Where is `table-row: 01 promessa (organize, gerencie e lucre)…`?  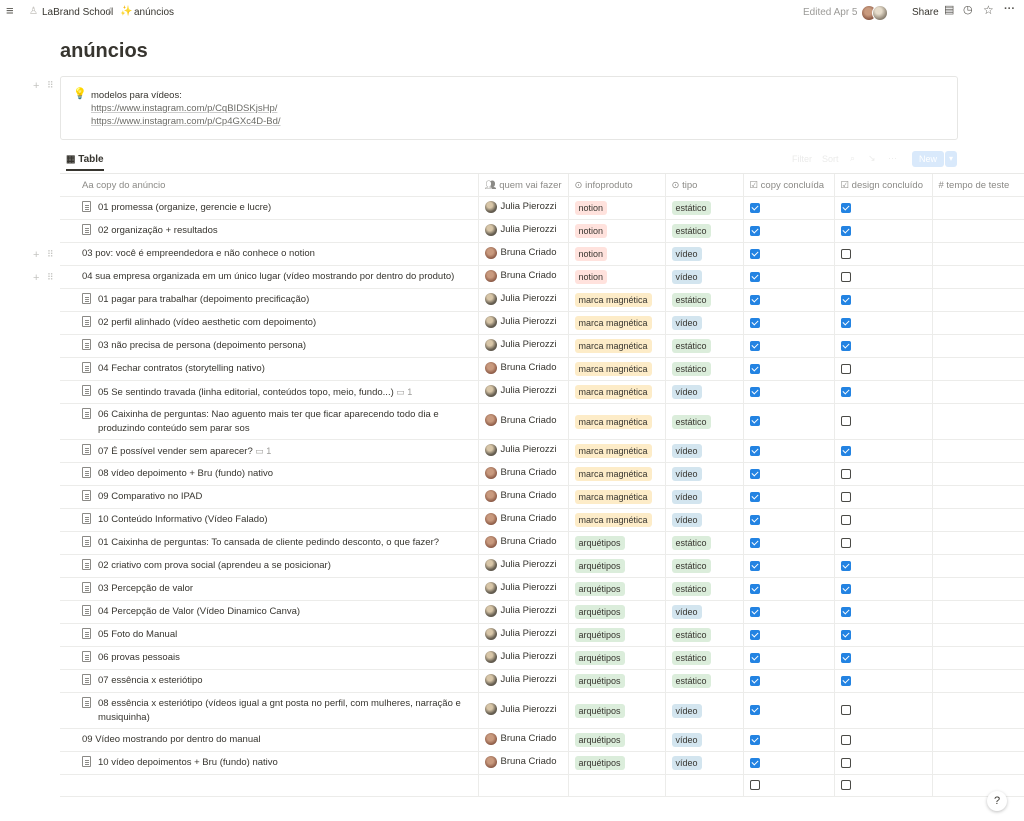 table-row: 01 promessa (organize, gerencie e lucre)… is located at coordinates (542, 208).